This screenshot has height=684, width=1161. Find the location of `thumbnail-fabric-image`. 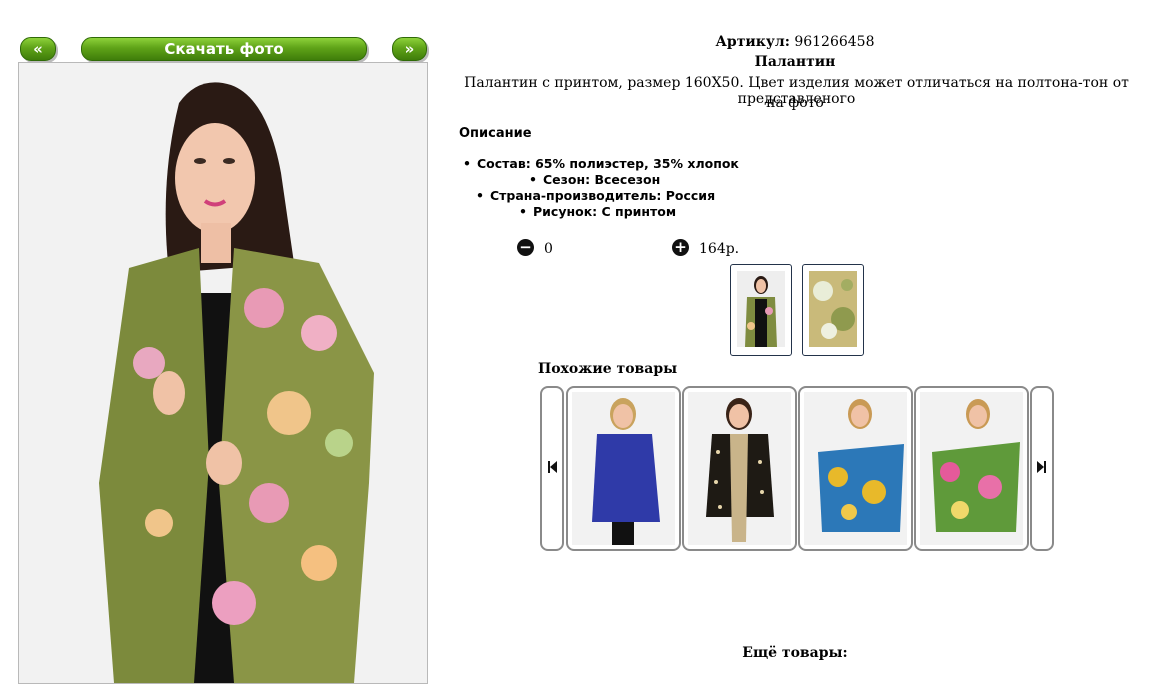

thumbnail-fabric-image is located at coordinates (833, 309).